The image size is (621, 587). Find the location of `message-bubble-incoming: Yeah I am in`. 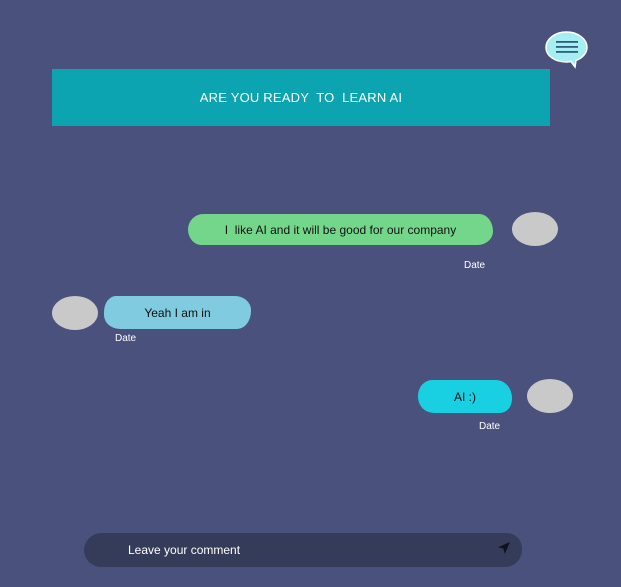

message-bubble-incoming: Yeah I am in is located at coordinates (177, 312).